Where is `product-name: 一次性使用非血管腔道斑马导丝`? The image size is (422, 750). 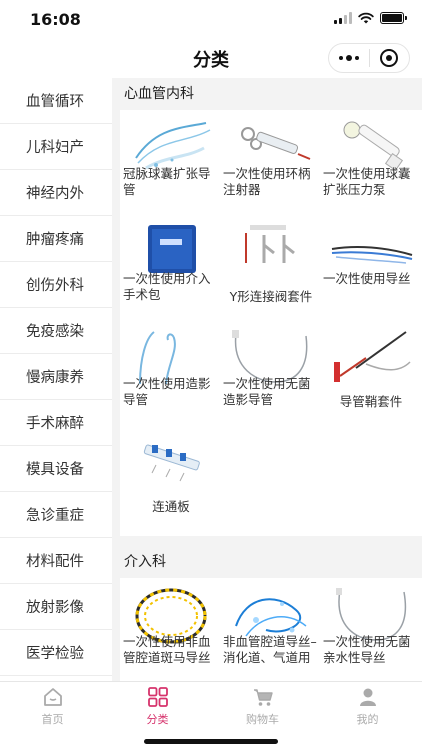 product-name: 一次性使用非血管腔道斑马导丝 is located at coordinates (167, 649).